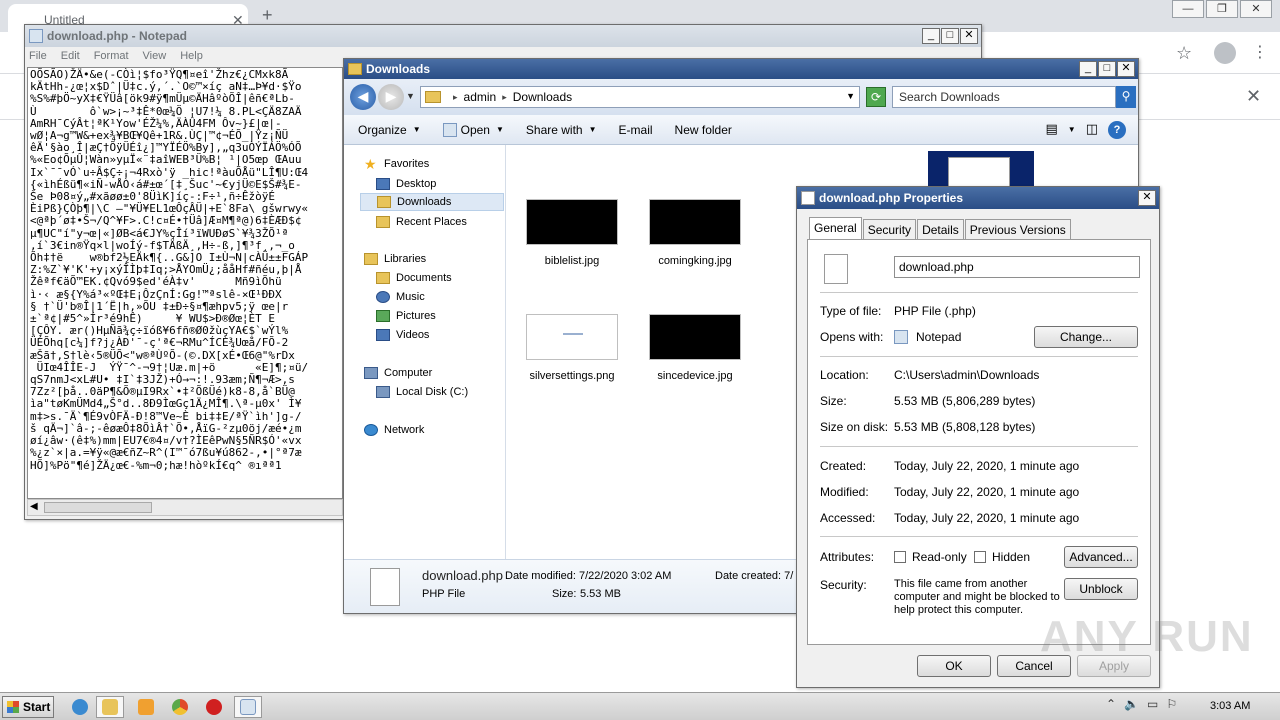 The image size is (1280, 720). Describe the element at coordinates (695, 233) in the screenshot. I see `file-item: comingking.jpg` at that location.